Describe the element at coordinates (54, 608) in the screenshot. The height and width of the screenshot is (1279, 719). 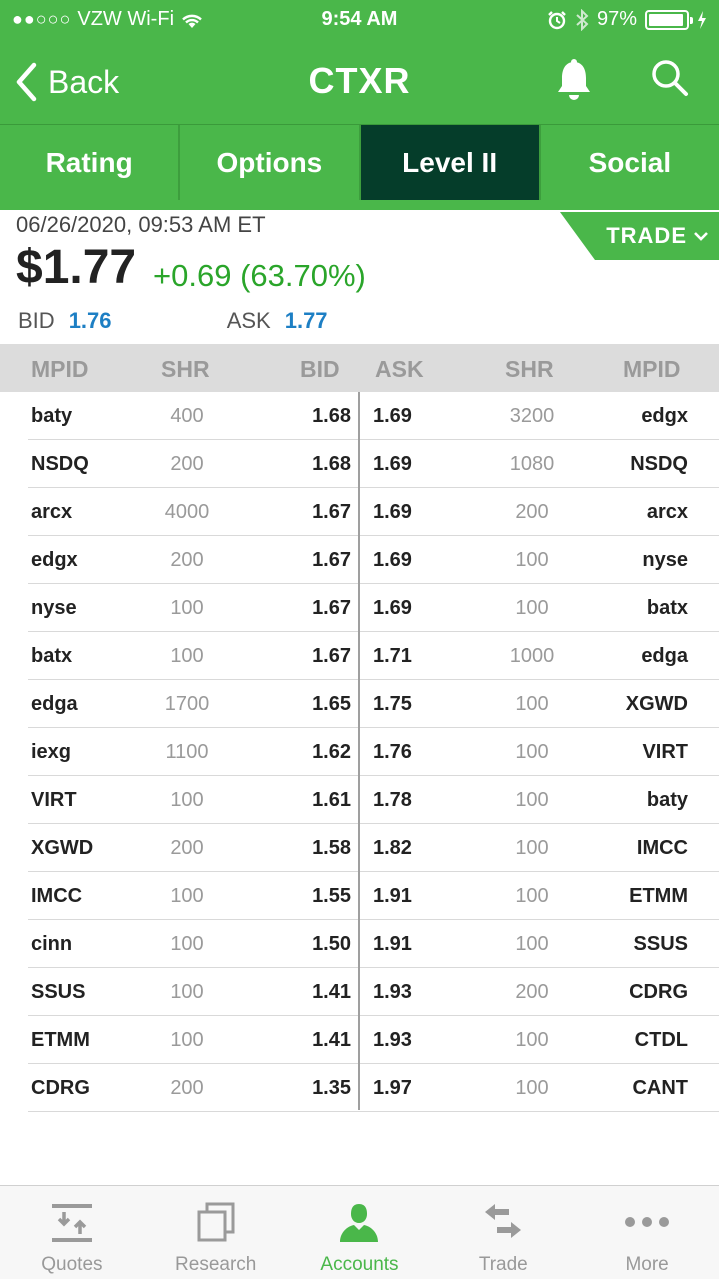
I see `bid-mpid-cell: nyse` at that location.